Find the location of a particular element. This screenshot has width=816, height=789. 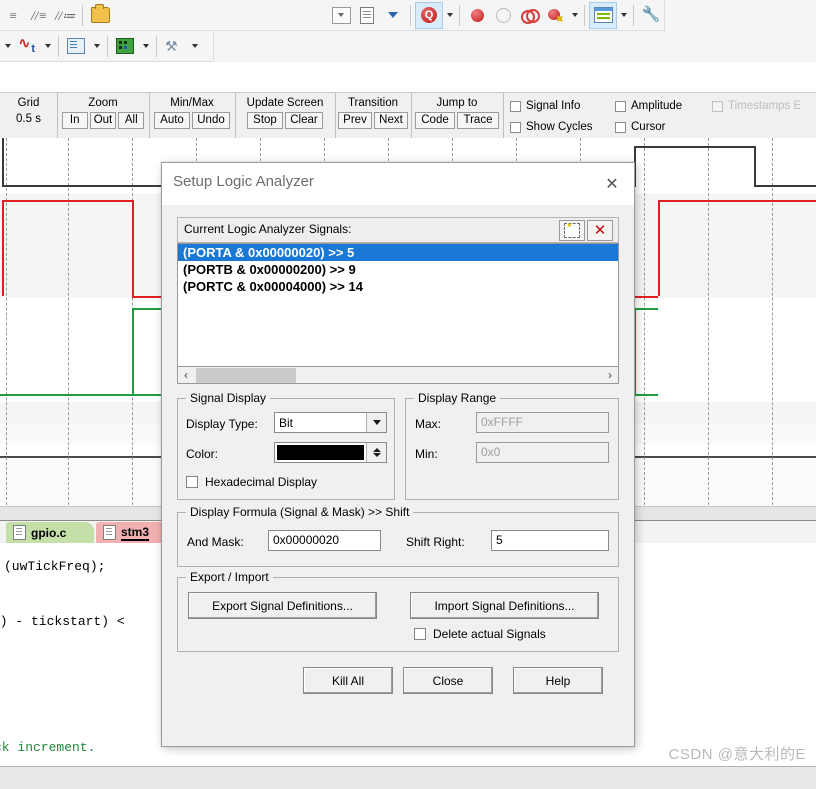

watch-window-icon is located at coordinates (76, 46).